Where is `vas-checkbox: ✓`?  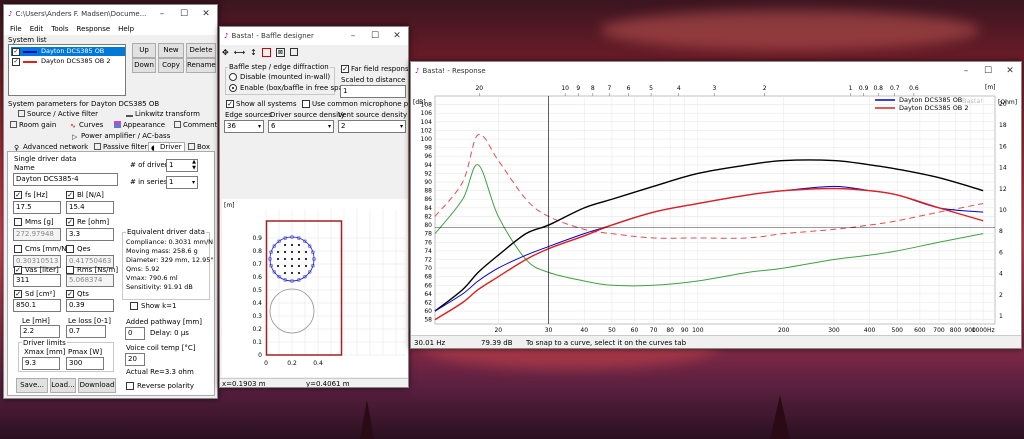 vas-checkbox: ✓ is located at coordinates (18, 270).